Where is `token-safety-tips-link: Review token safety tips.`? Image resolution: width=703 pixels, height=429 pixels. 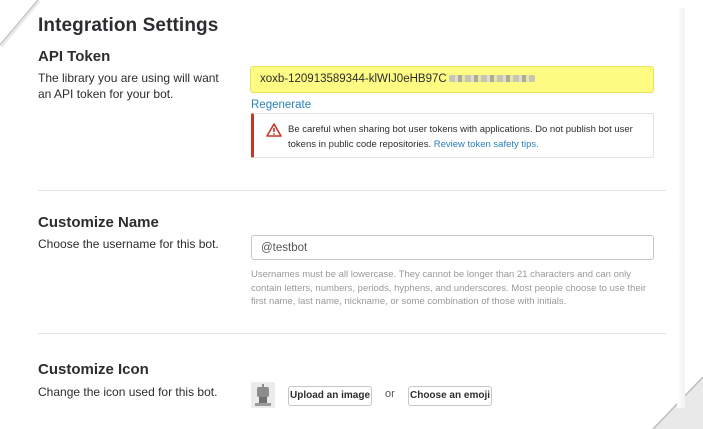
token-safety-tips-link: Review token safety tips. is located at coordinates (486, 144).